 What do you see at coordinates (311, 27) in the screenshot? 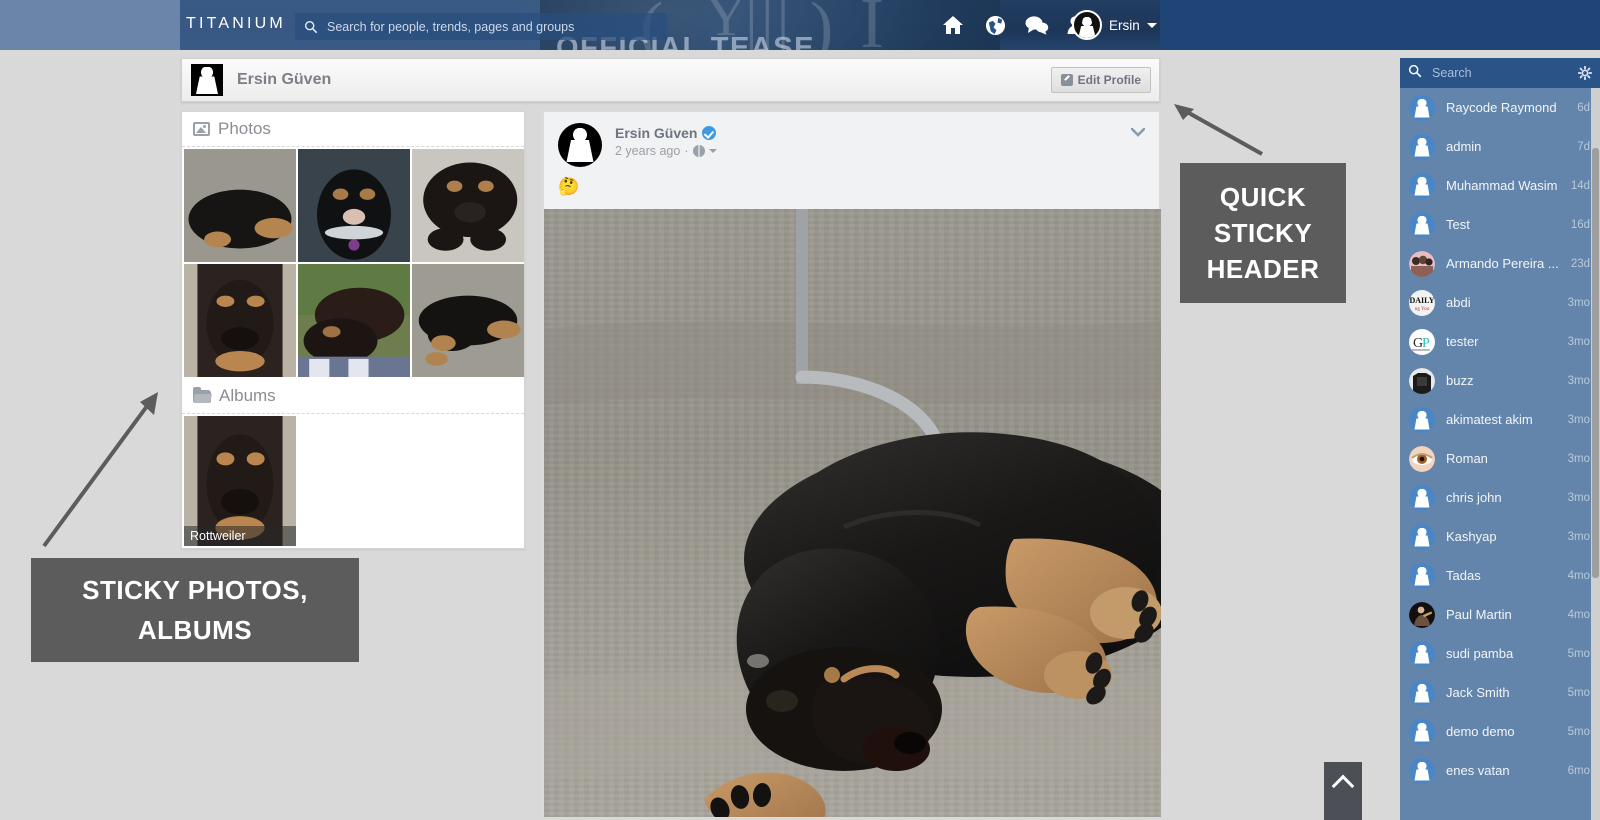
I see `search-icon` at bounding box center [311, 27].